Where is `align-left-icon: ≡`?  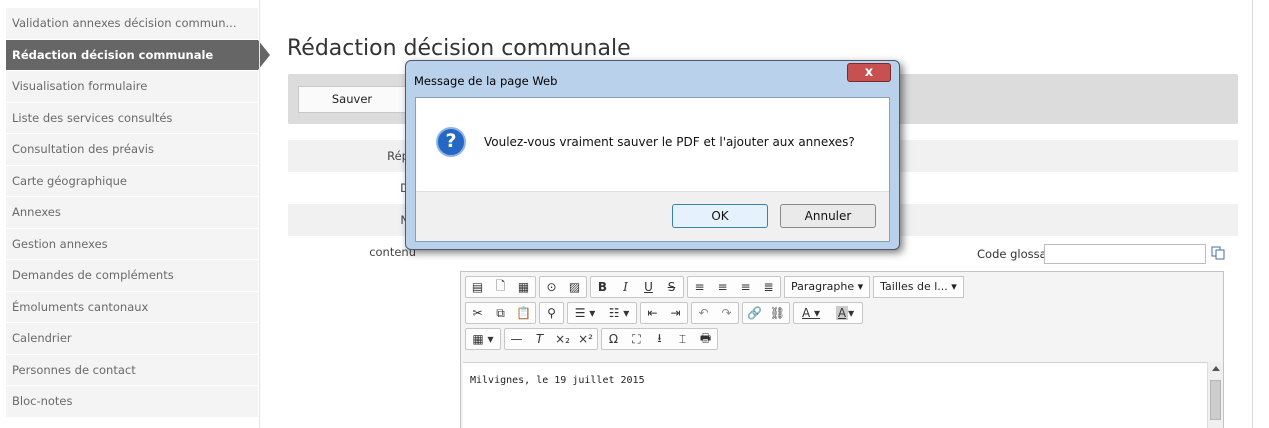 align-left-icon: ≡ is located at coordinates (699, 287).